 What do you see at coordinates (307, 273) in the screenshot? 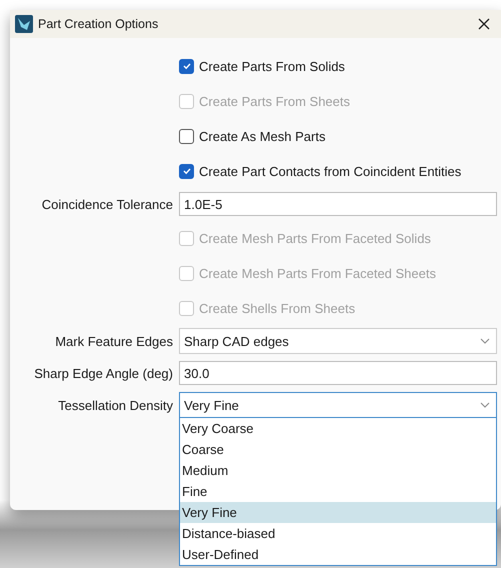
I see `checkbox-option: Create Mesh Parts From Faceted Sheets` at bounding box center [307, 273].